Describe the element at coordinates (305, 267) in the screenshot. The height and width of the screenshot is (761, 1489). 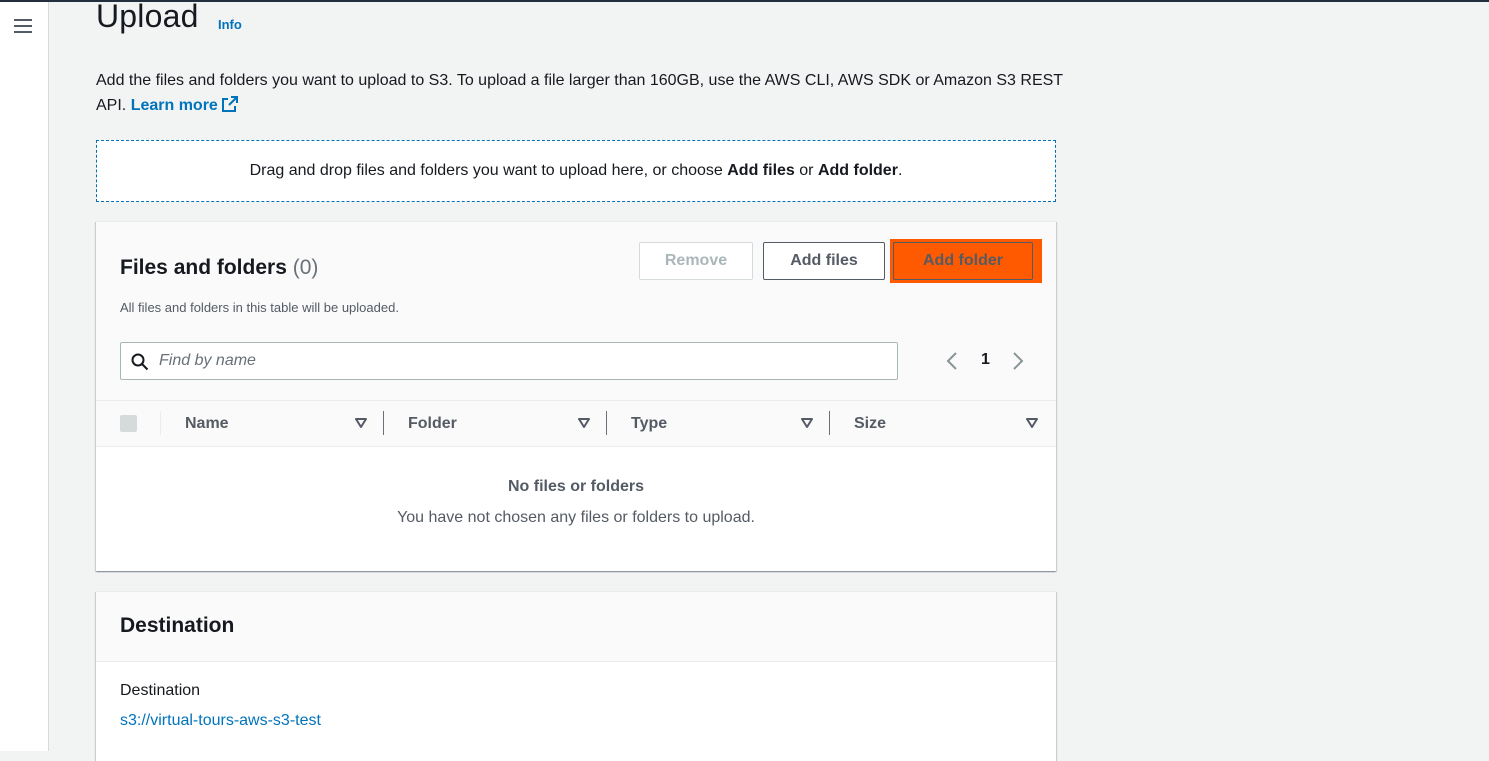
I see `files-count: (0)` at that location.